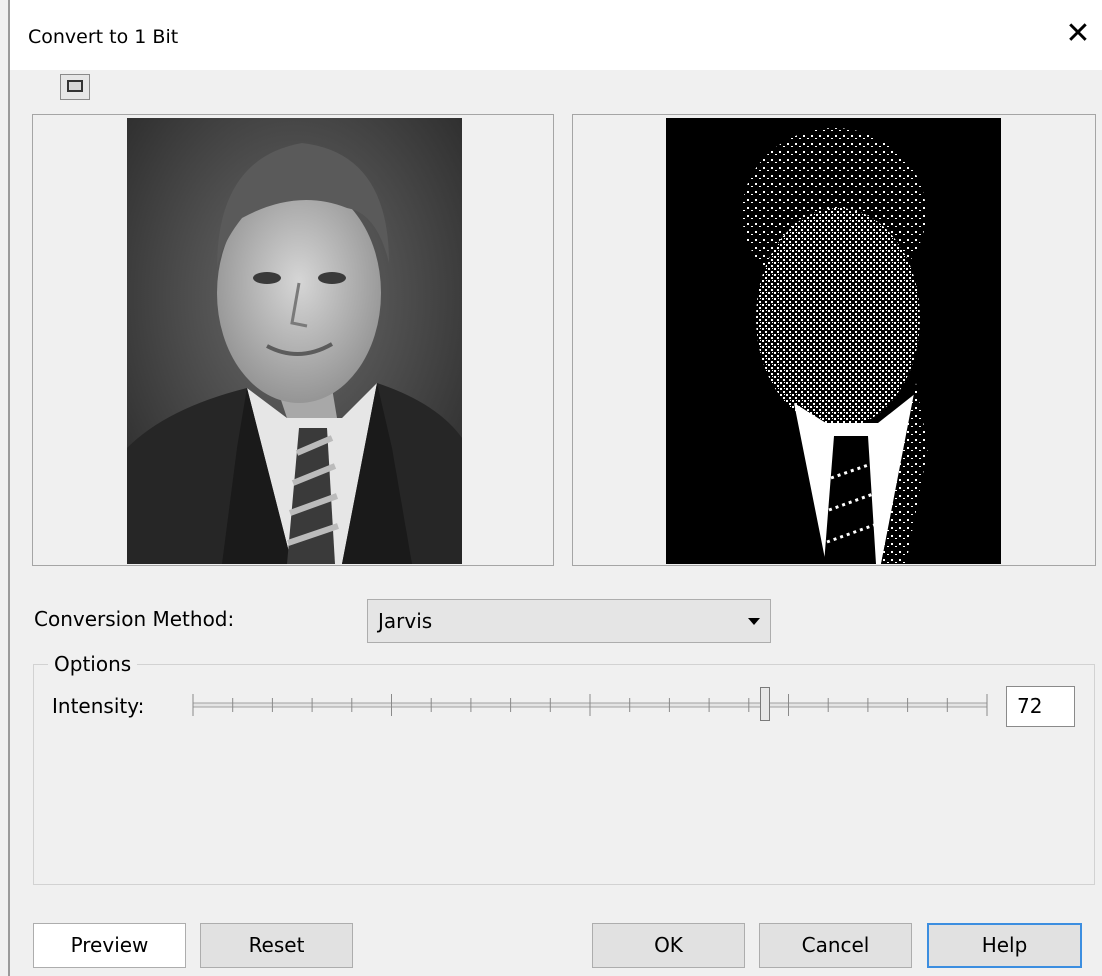 The height and width of the screenshot is (976, 1102). I want to click on original-photo, so click(294, 341).